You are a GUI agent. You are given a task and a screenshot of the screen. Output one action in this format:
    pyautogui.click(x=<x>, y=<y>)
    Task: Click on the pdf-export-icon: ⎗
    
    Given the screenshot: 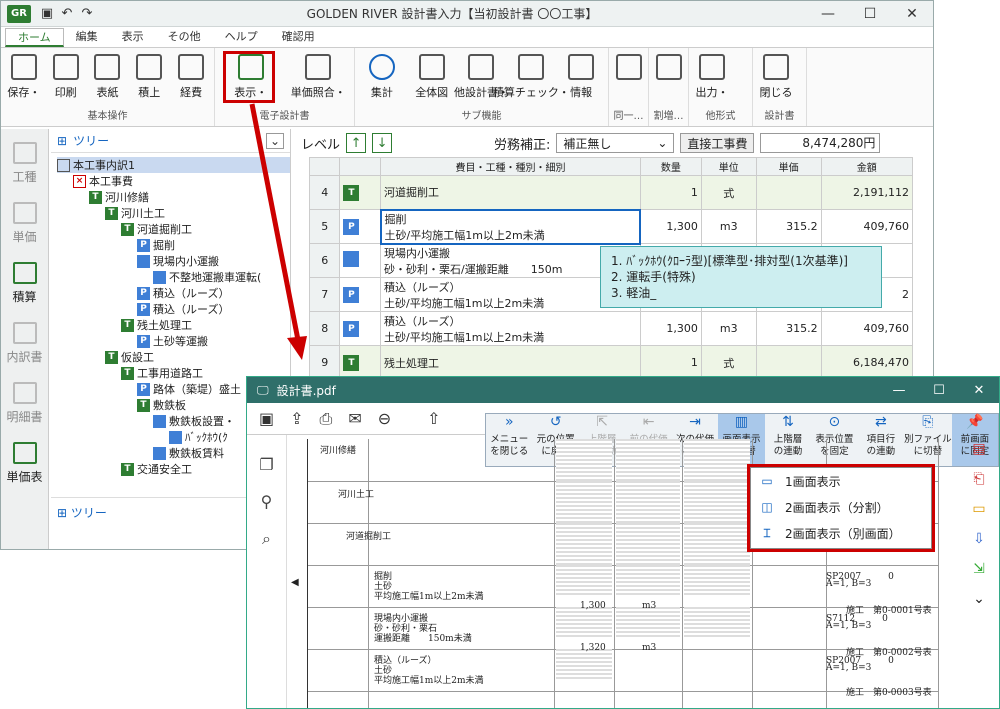 What is the action you would take?
    pyautogui.click(x=978, y=479)
    